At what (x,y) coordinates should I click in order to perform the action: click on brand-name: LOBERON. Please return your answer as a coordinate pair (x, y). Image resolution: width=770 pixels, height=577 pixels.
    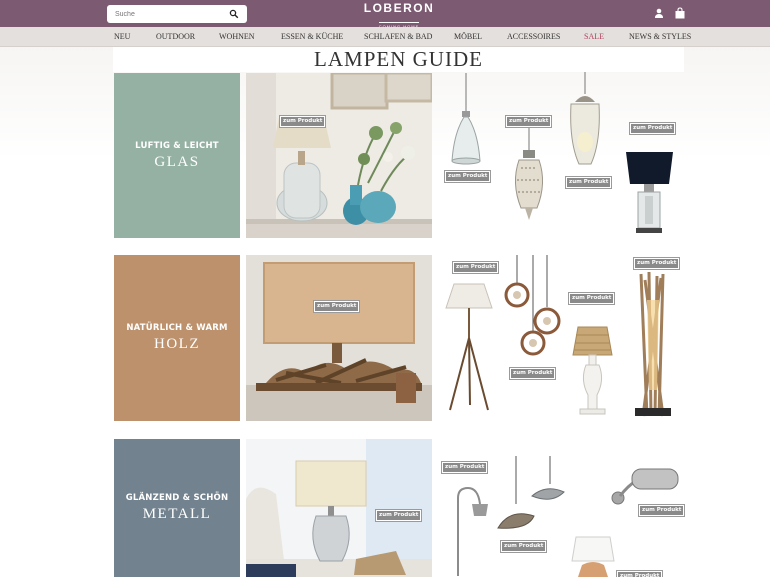
    Looking at the image, I should click on (399, 8).